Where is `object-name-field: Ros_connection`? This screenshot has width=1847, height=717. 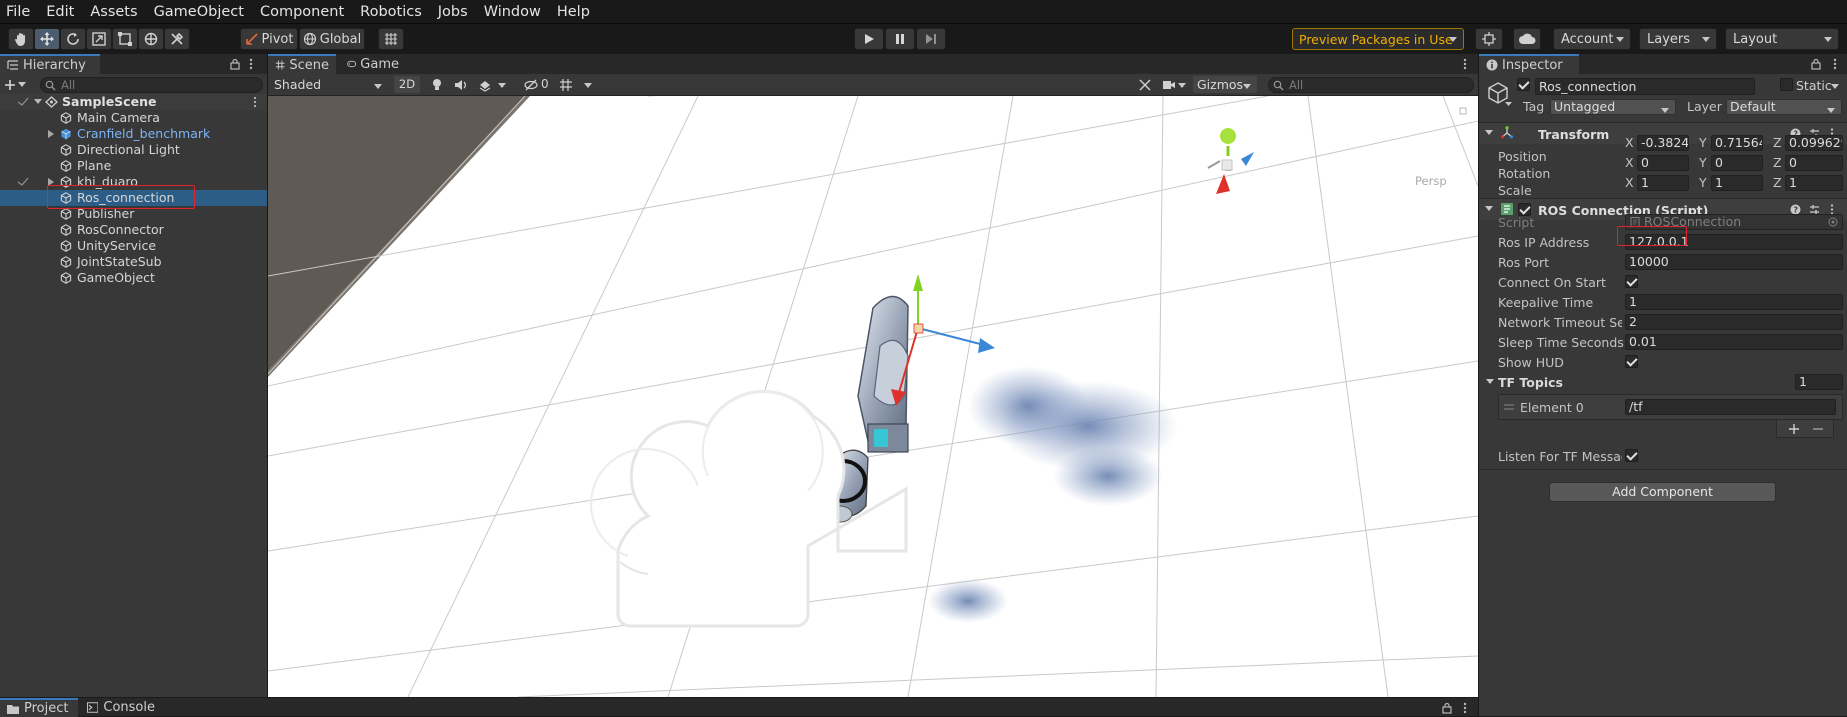
object-name-field: Ros_connection is located at coordinates (1645, 86).